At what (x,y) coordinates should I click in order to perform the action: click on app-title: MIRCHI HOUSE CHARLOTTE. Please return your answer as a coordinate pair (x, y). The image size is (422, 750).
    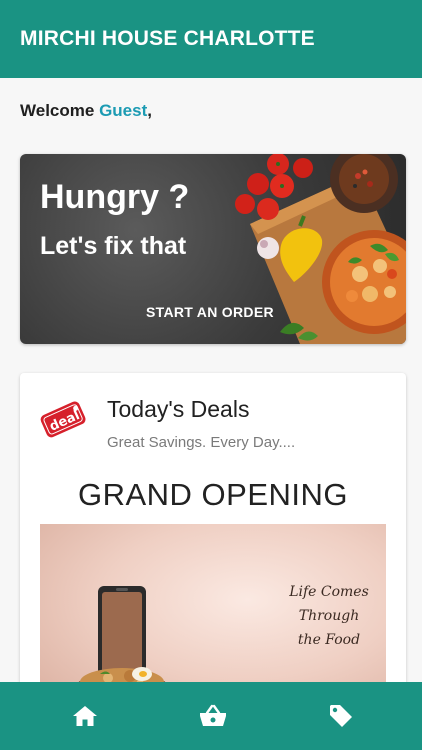
    Looking at the image, I should click on (167, 38).